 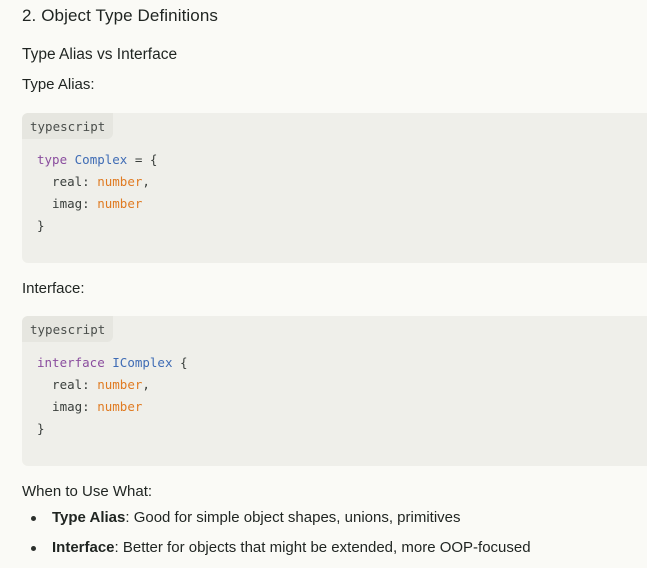 What do you see at coordinates (180, 362) in the screenshot?
I see `code-text: {` at bounding box center [180, 362].